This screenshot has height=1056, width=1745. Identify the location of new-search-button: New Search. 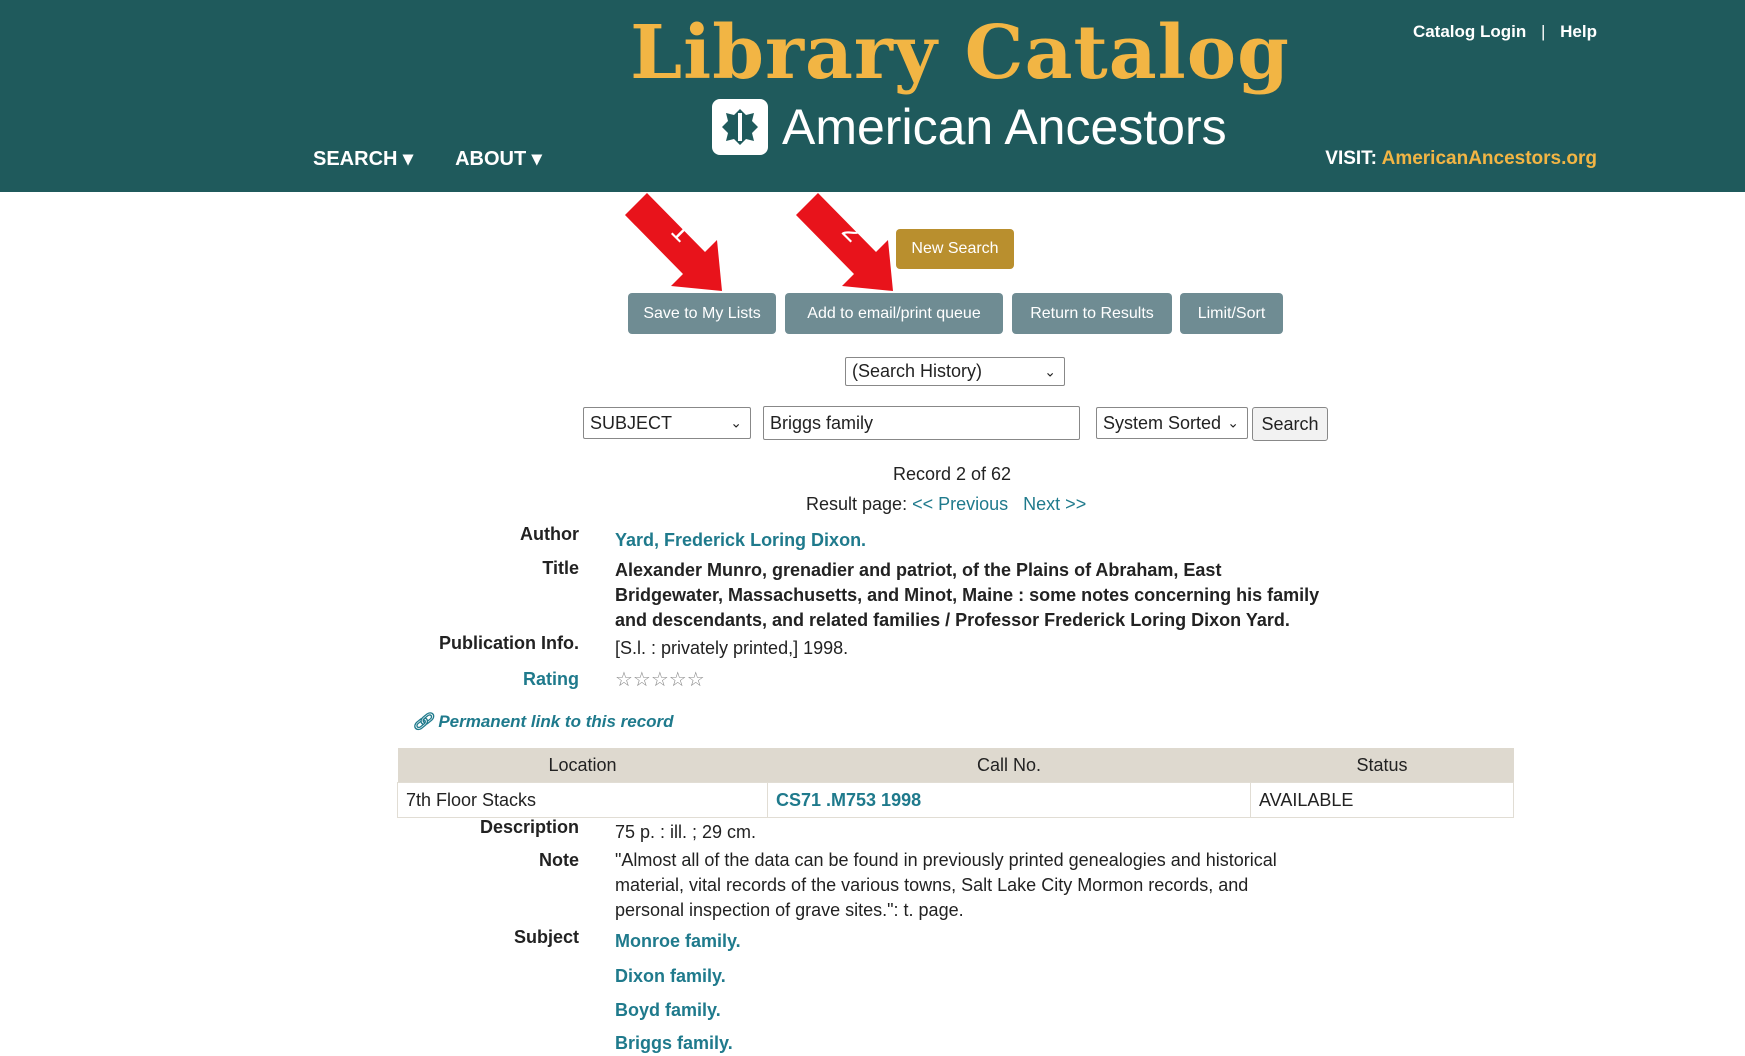
(955, 249).